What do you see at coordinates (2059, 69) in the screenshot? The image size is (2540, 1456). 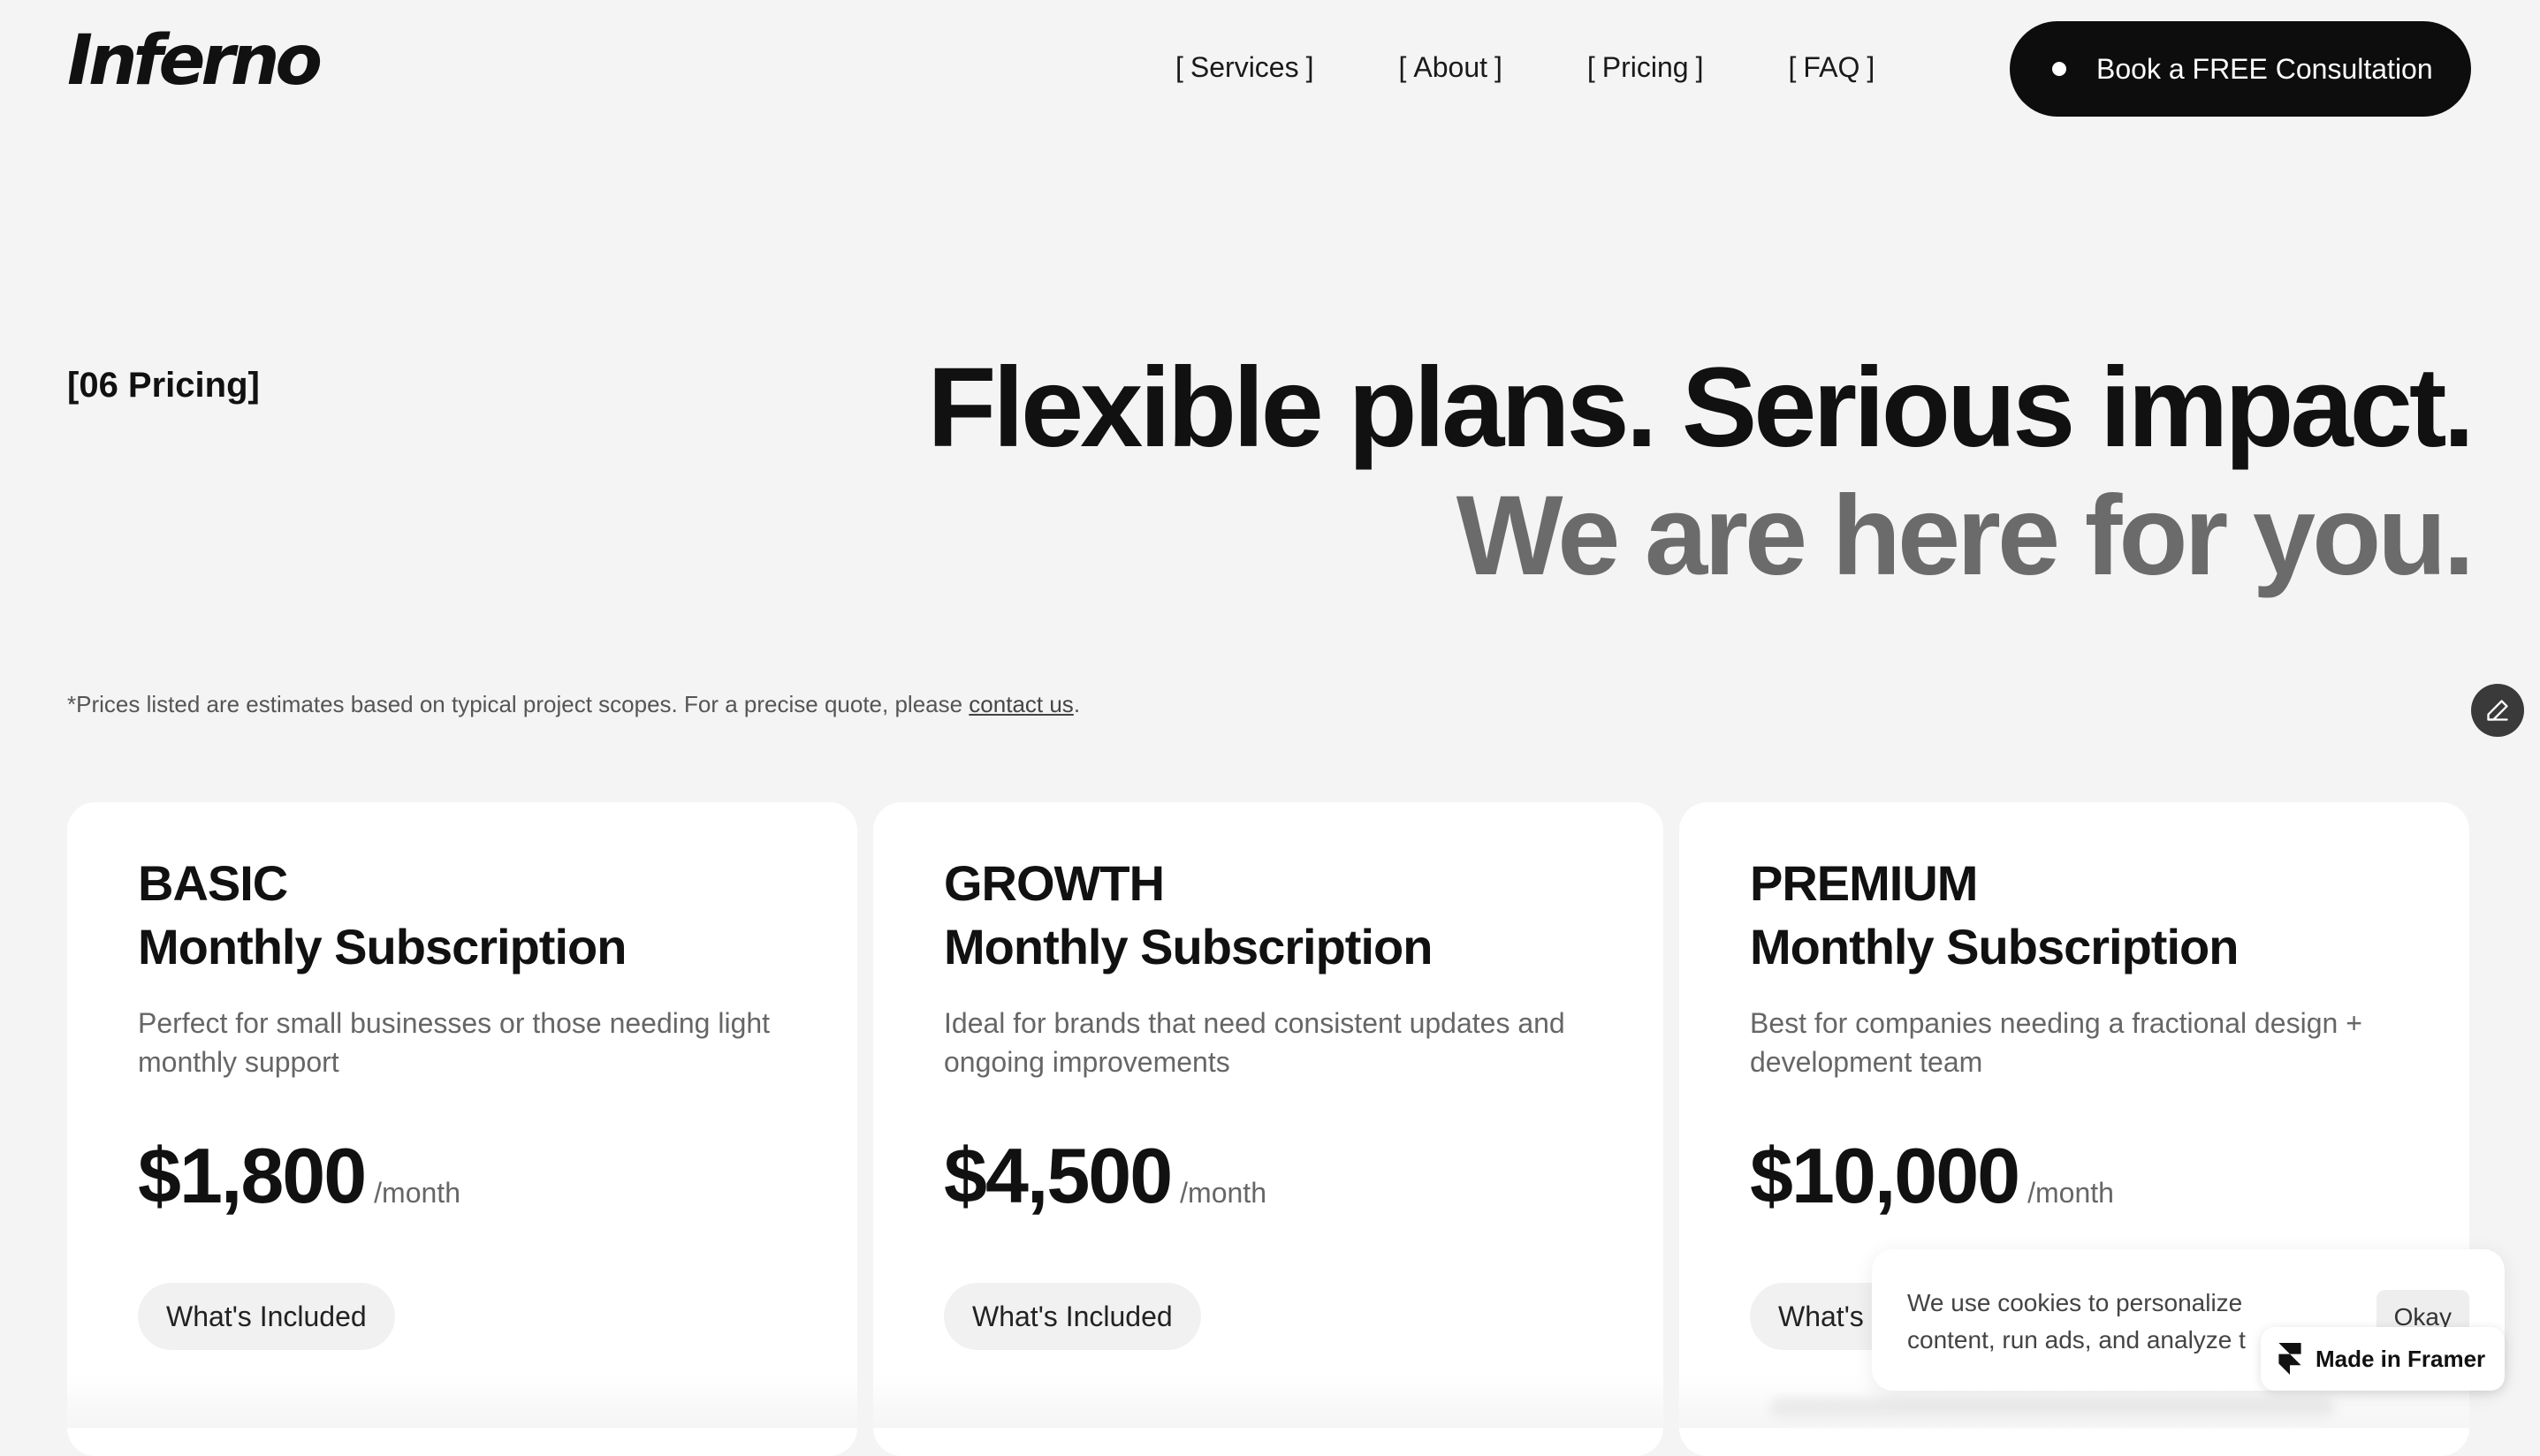 I see `dot-icon` at bounding box center [2059, 69].